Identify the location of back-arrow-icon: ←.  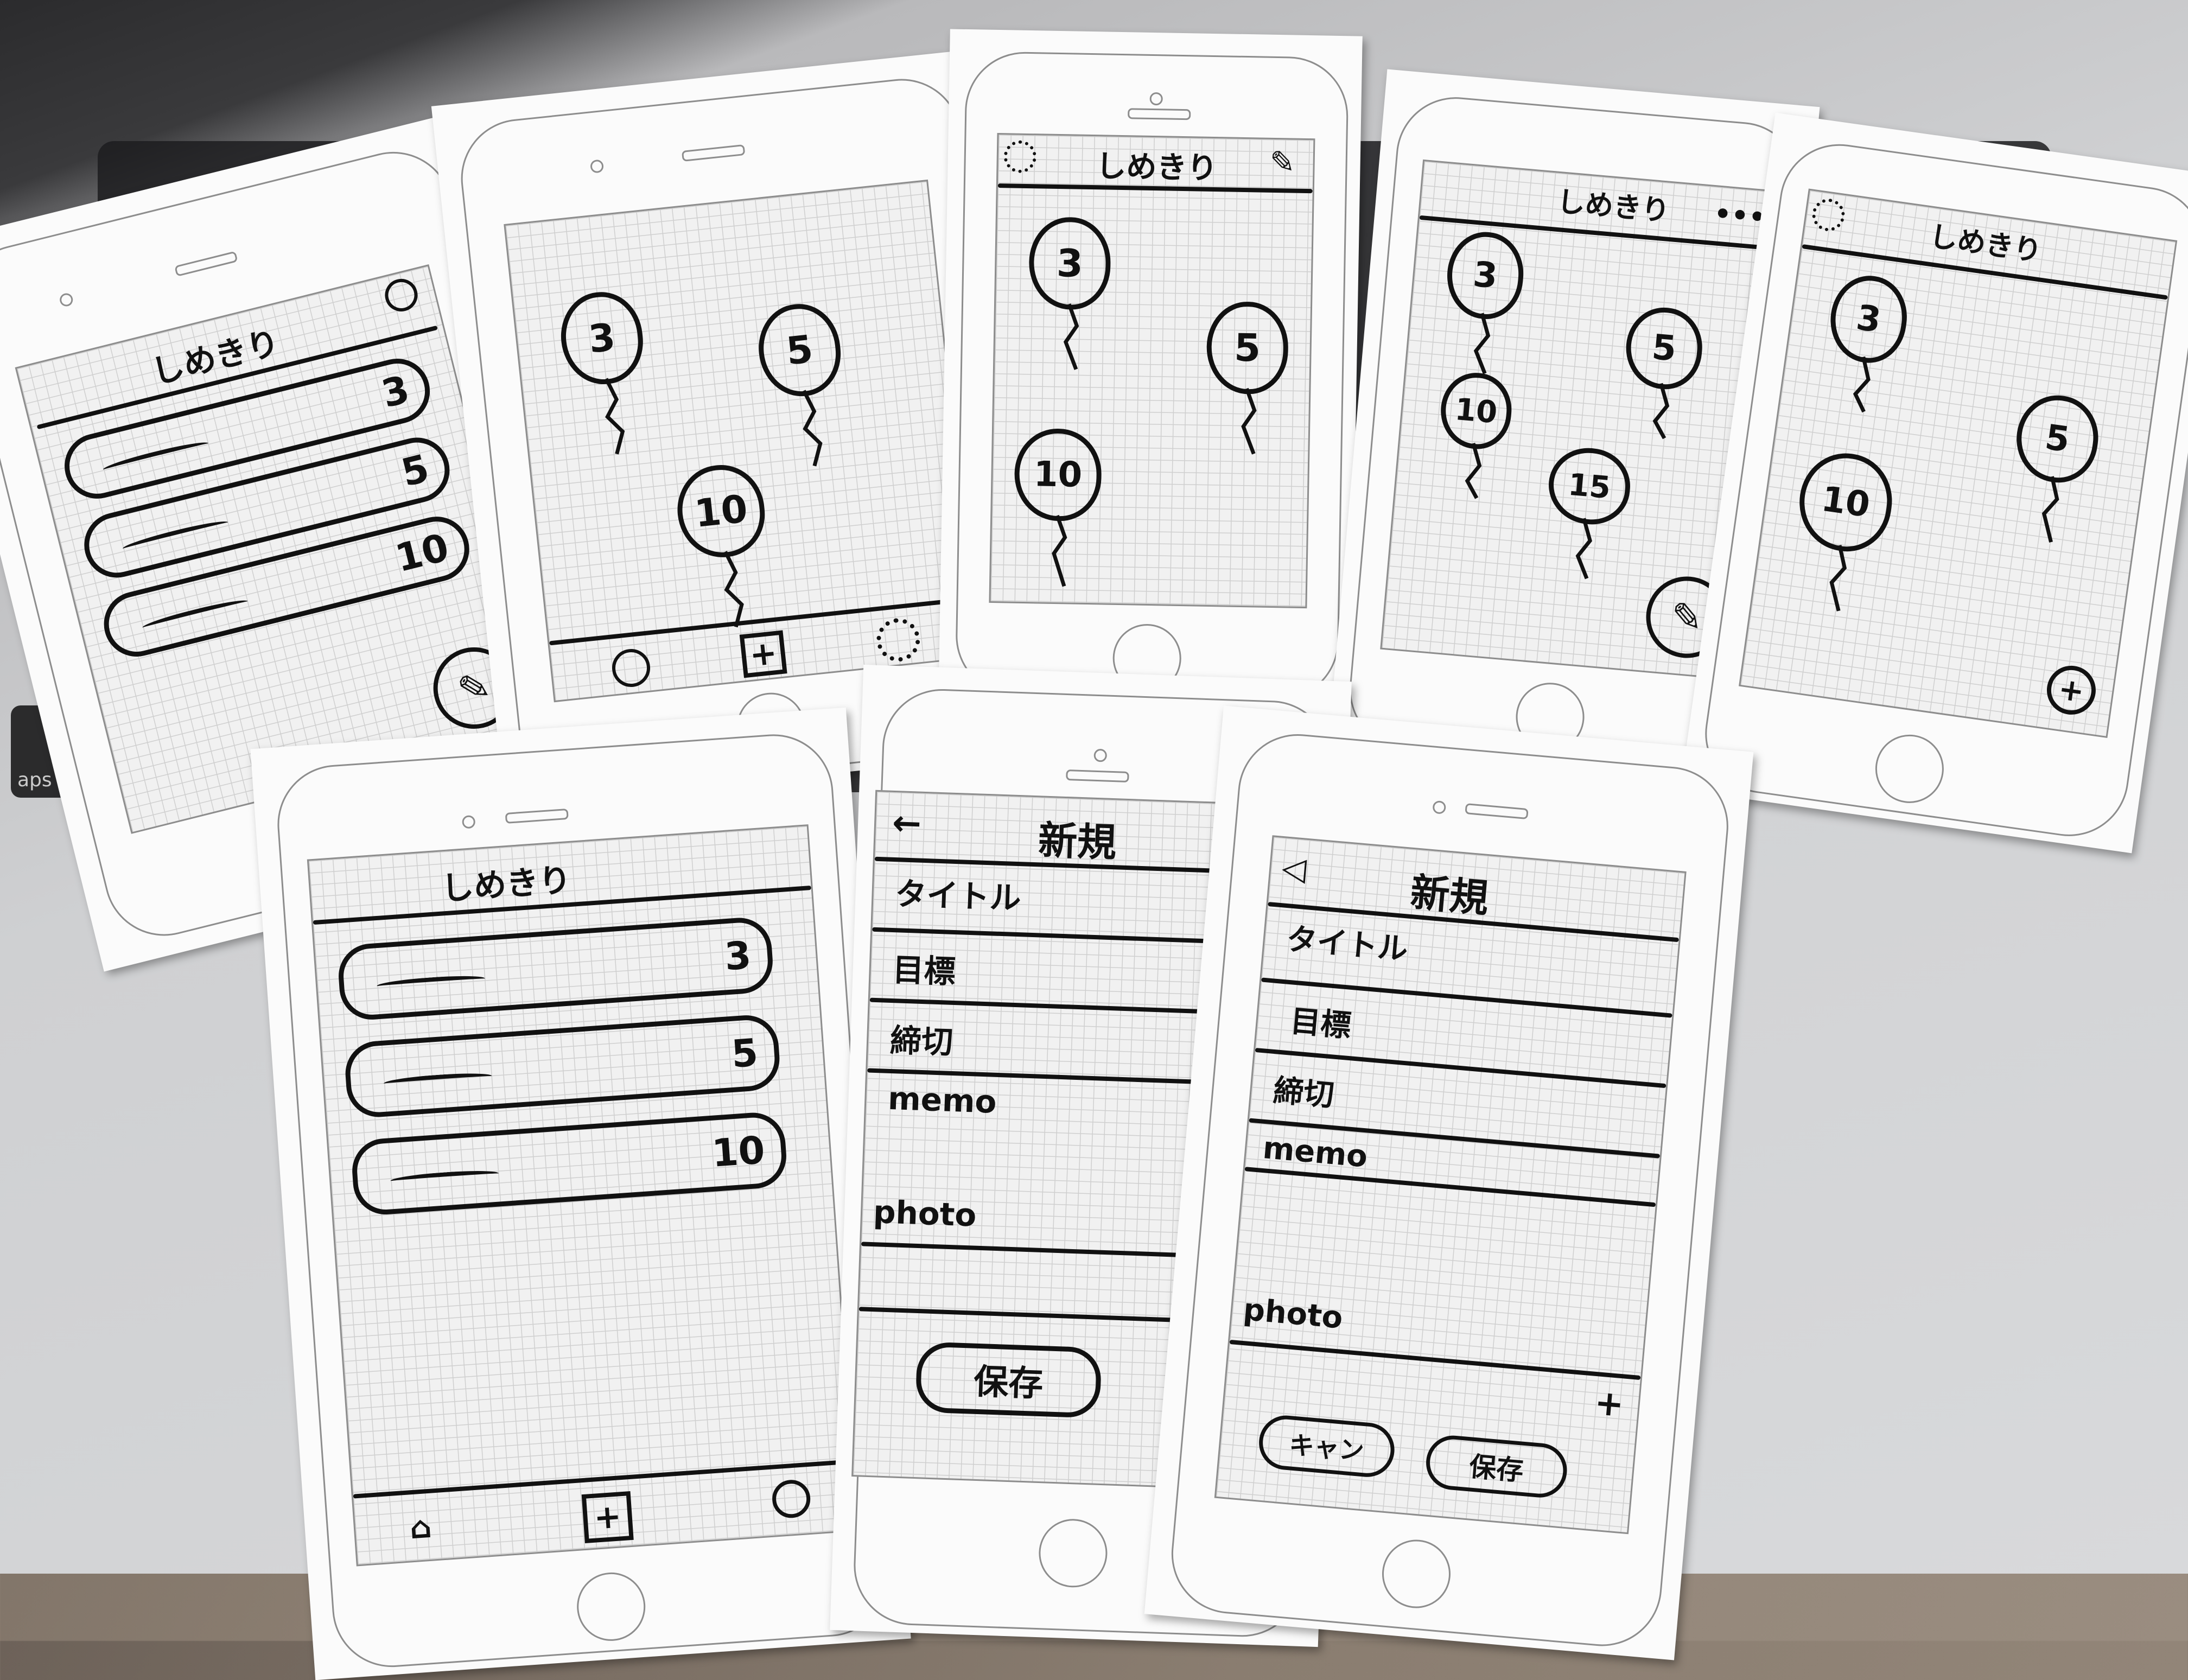
(907, 823).